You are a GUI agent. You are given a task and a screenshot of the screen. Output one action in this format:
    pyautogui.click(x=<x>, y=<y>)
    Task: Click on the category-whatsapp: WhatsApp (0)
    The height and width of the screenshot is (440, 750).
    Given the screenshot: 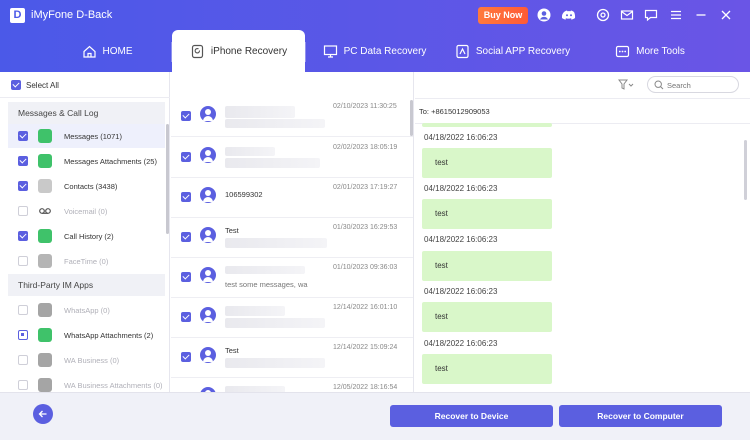 What is the action you would take?
    pyautogui.click(x=86, y=310)
    